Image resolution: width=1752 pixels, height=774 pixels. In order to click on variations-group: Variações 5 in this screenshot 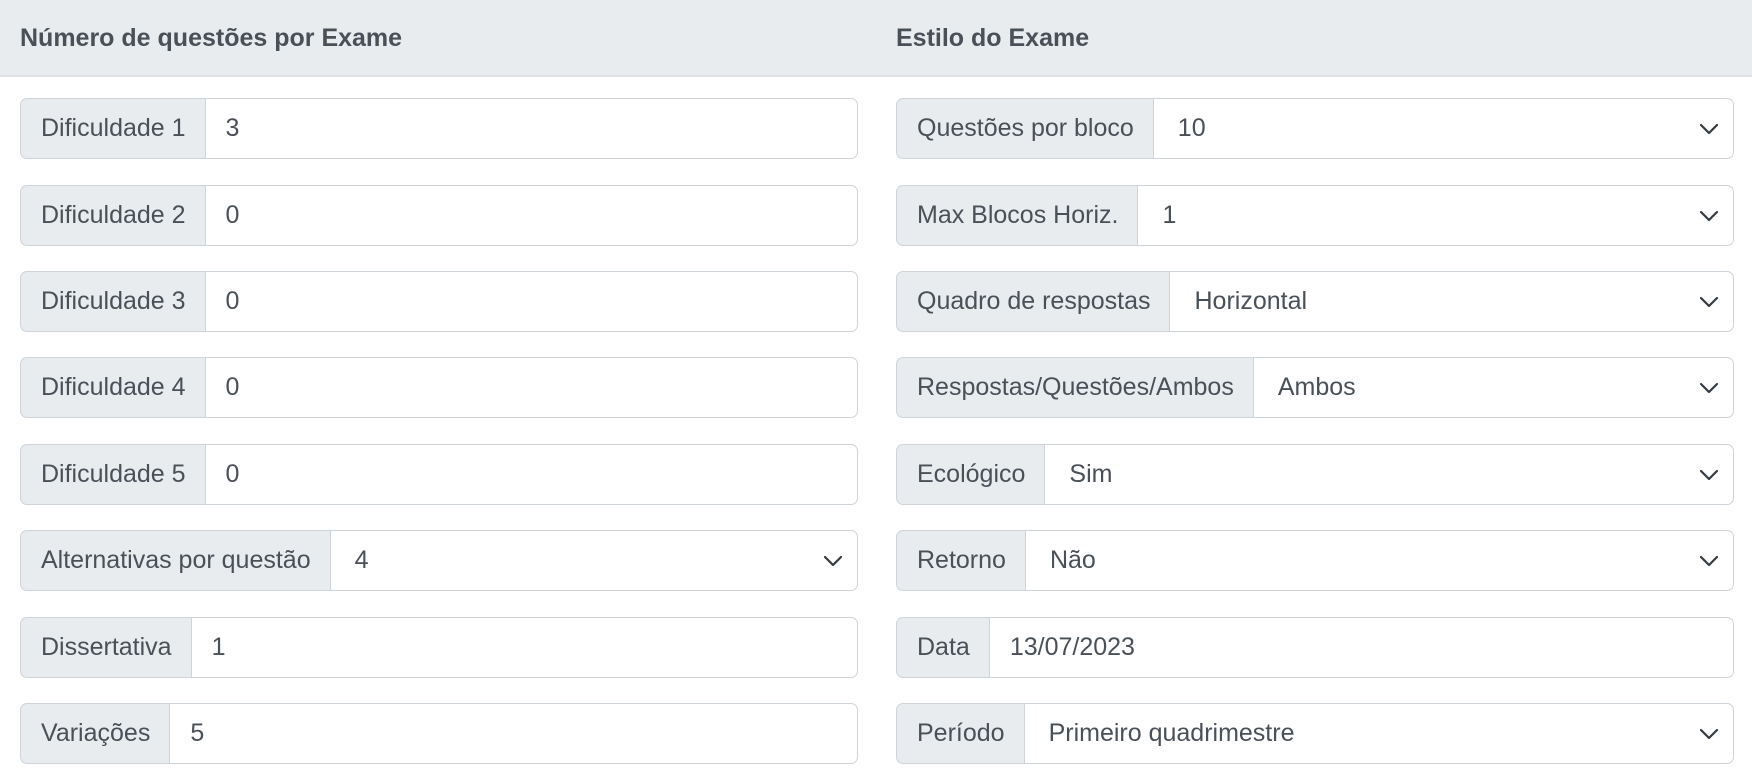, I will do `click(439, 733)`.